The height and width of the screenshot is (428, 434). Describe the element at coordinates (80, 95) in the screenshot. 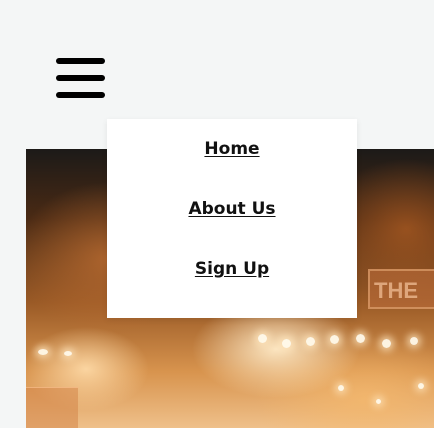

I see `hamburger-bar-bottom` at that location.